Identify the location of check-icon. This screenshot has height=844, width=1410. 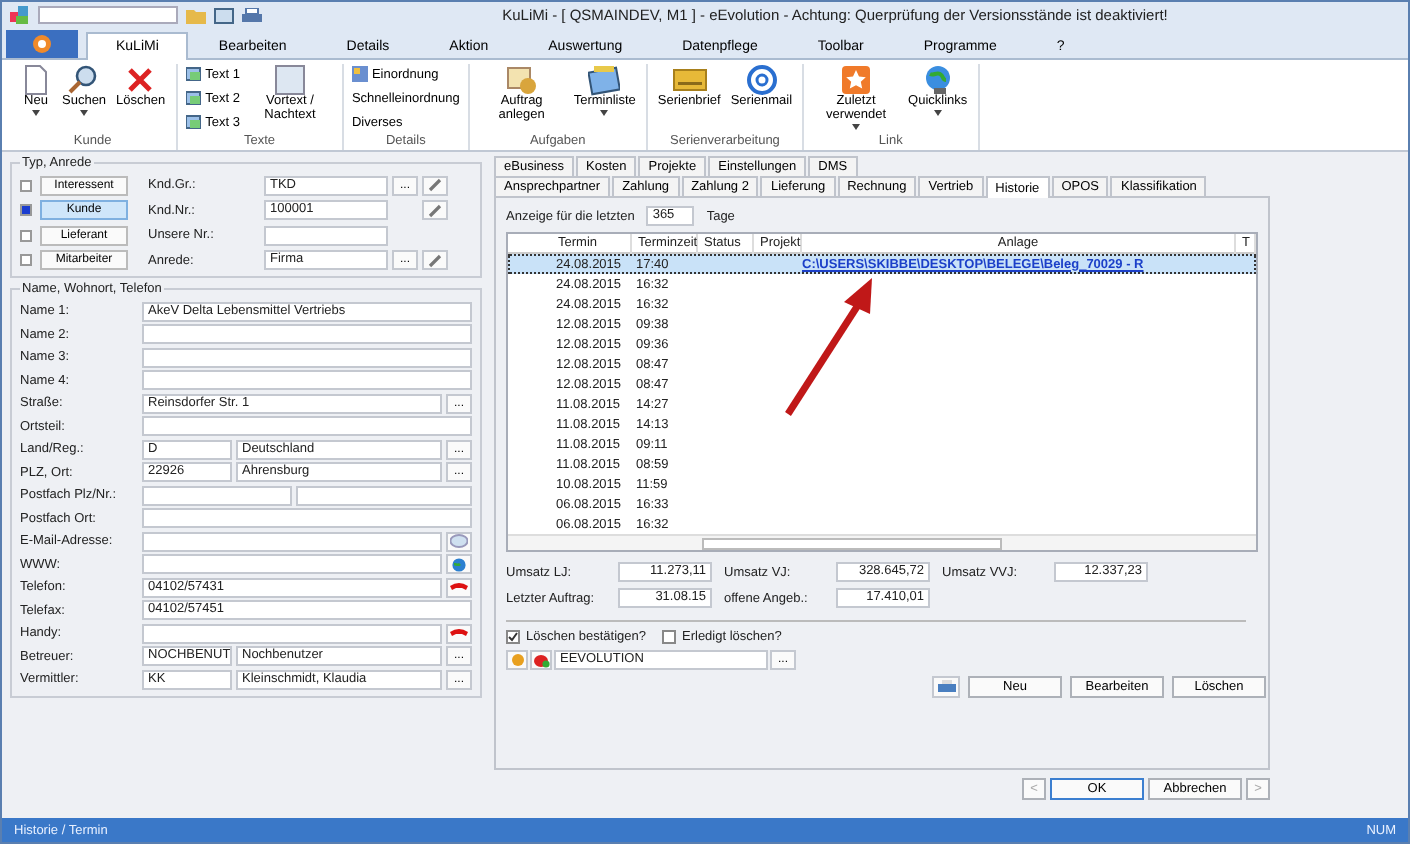
(513, 637).